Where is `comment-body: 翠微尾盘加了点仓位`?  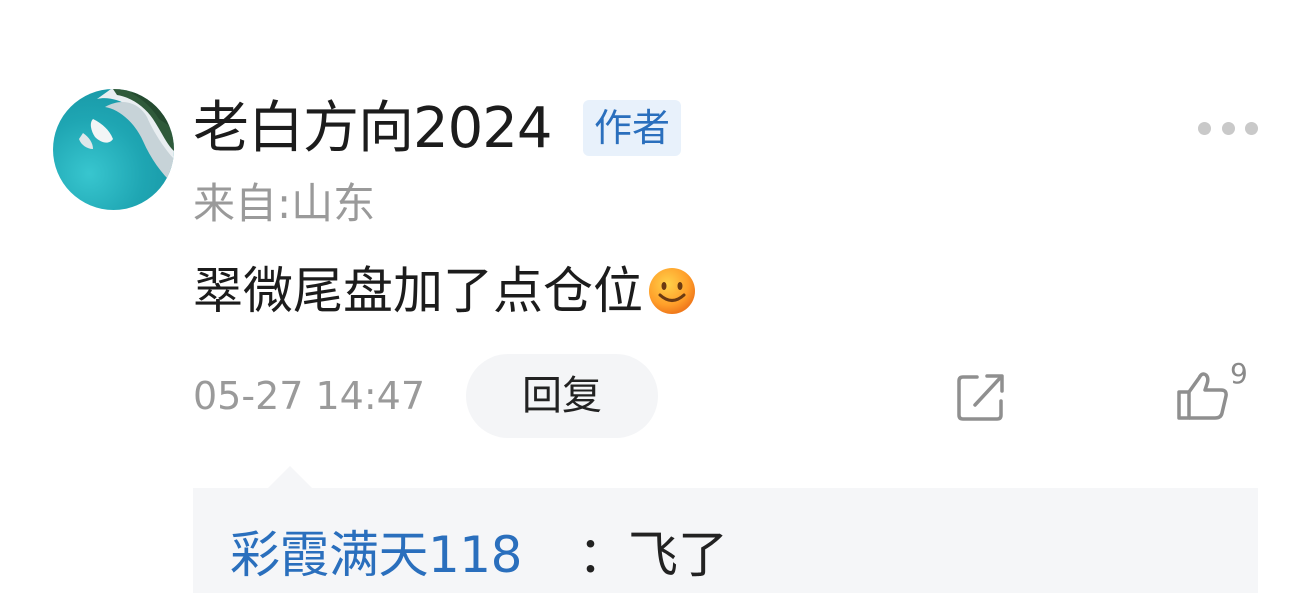 comment-body: 翠微尾盘加了点仓位 is located at coordinates (445, 291).